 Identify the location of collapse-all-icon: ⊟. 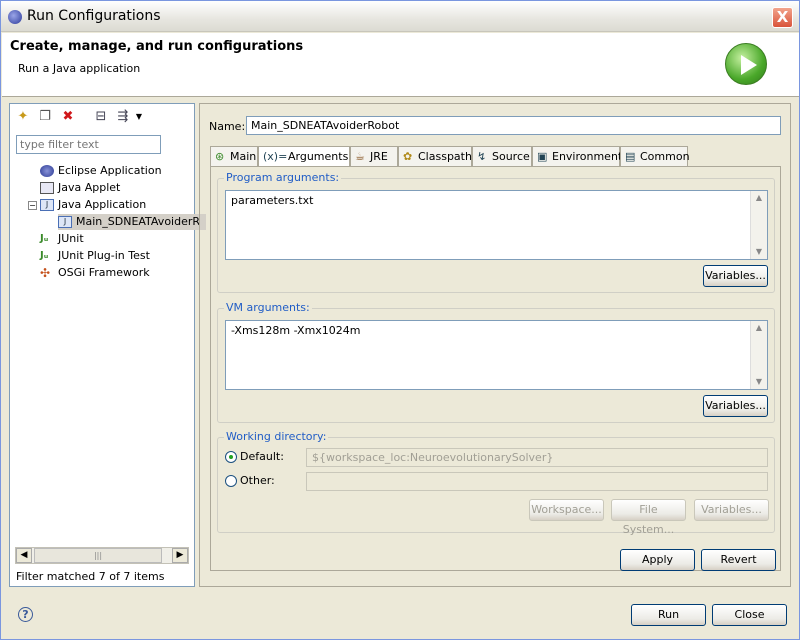
(101, 117).